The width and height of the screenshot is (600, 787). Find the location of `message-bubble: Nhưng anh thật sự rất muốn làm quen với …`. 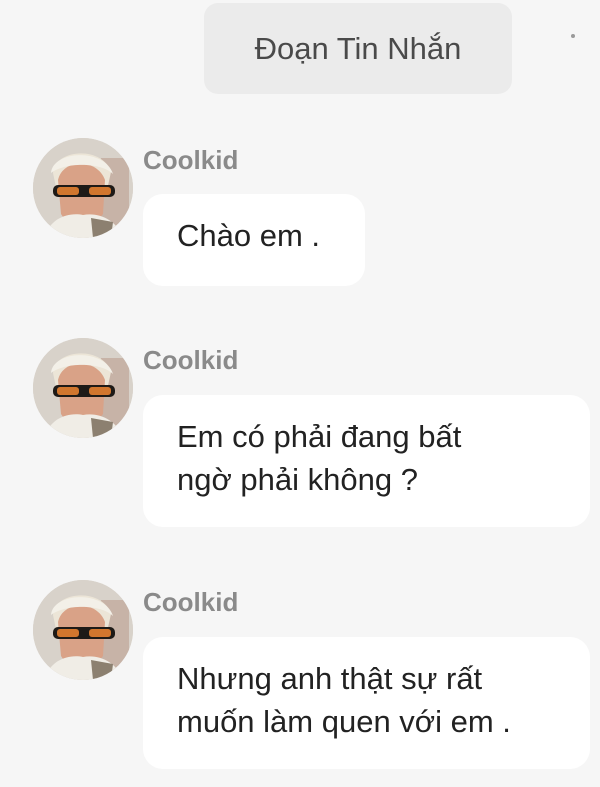

message-bubble: Nhưng anh thật sự rất muốn làm quen với … is located at coordinates (366, 703).